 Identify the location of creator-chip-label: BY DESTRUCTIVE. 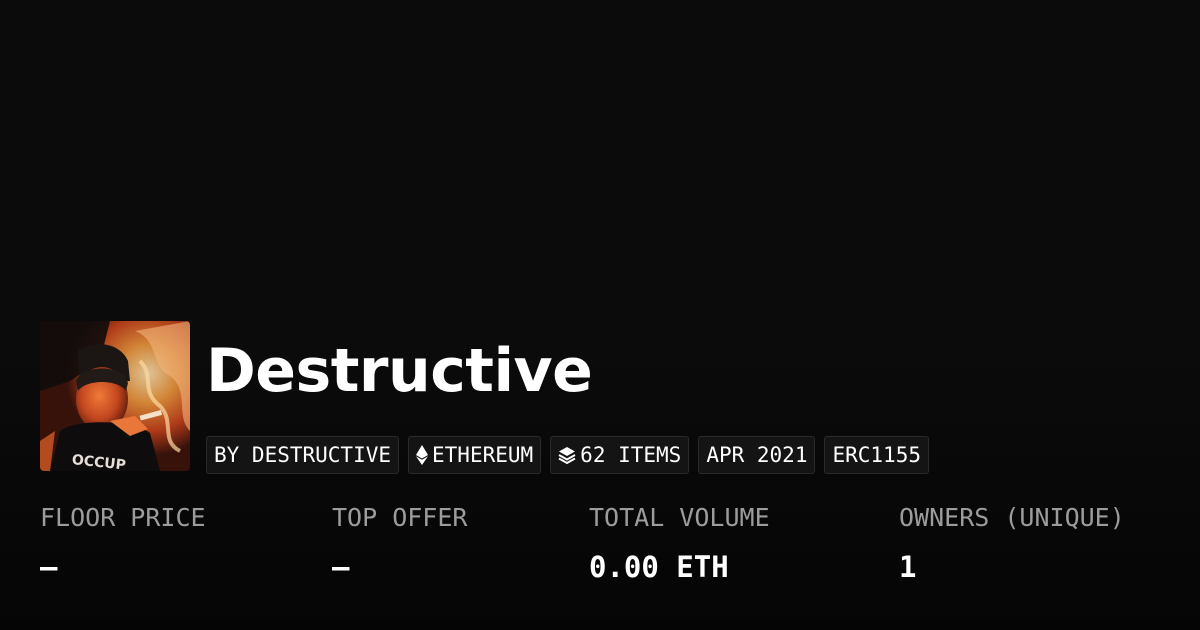
(303, 455).